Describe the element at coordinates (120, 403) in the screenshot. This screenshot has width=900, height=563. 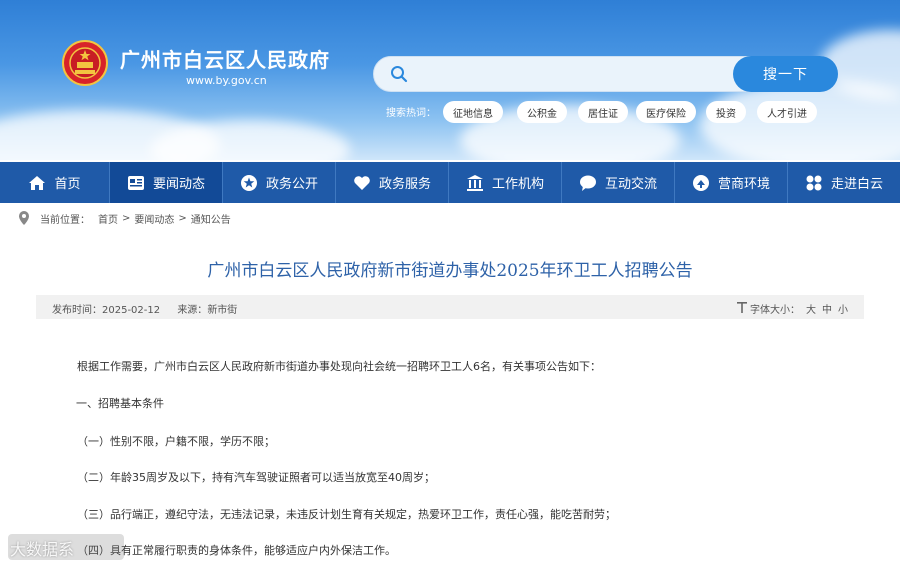
I see `paragraph-section-heading: 一、招聘基本条件` at that location.